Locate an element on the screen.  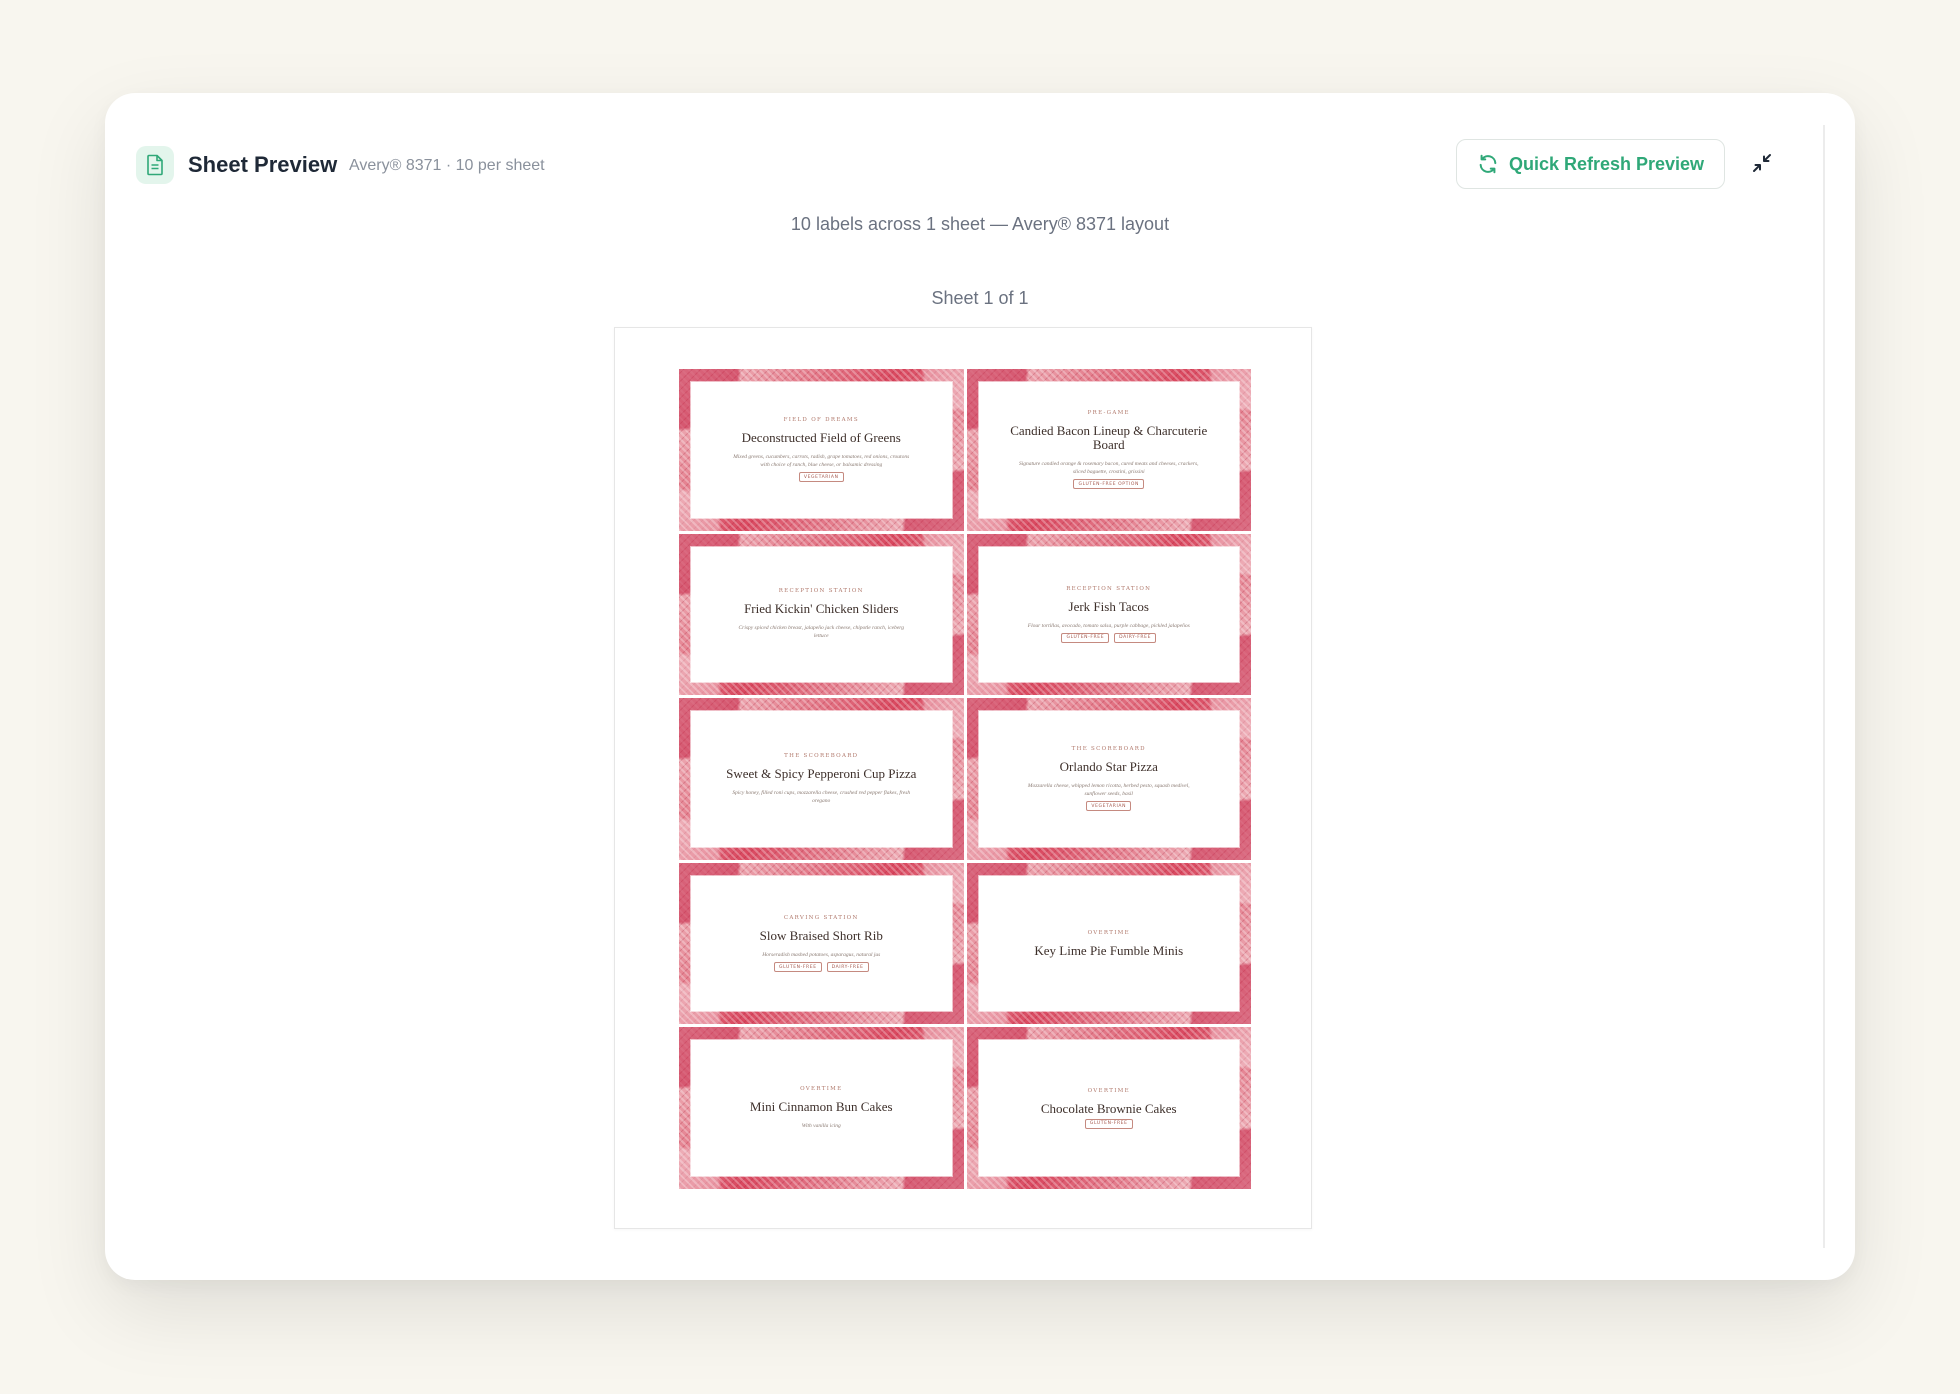
collapse-button is located at coordinates (1762, 163).